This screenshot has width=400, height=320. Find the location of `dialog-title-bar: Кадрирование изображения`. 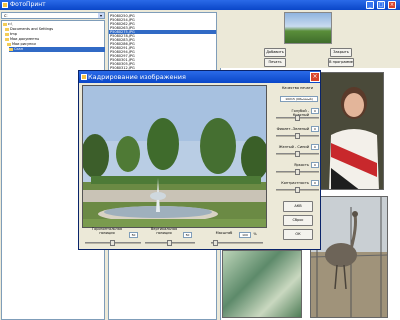

dialog-title-bar: Кадрирование изображения is located at coordinates (199, 77).